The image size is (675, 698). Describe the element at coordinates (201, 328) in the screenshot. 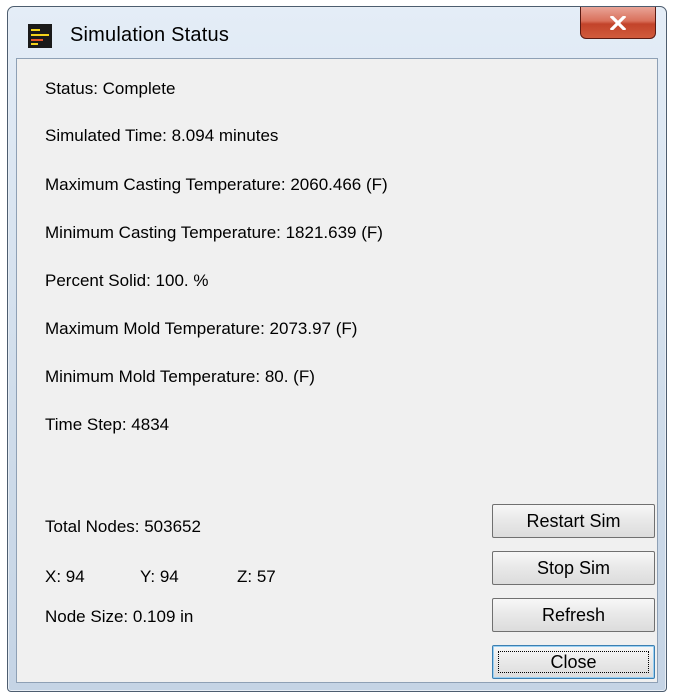

I see `max-mold-temp-label: Maximum Mold Temperature: 2073.97 (F)` at that location.